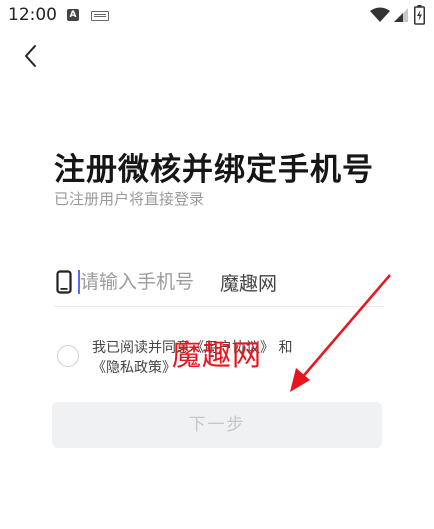 Image resolution: width=434 pixels, height=529 pixels. What do you see at coordinates (141, 348) in the screenshot?
I see `agreement-prefix: 我已阅读并同意` at bounding box center [141, 348].